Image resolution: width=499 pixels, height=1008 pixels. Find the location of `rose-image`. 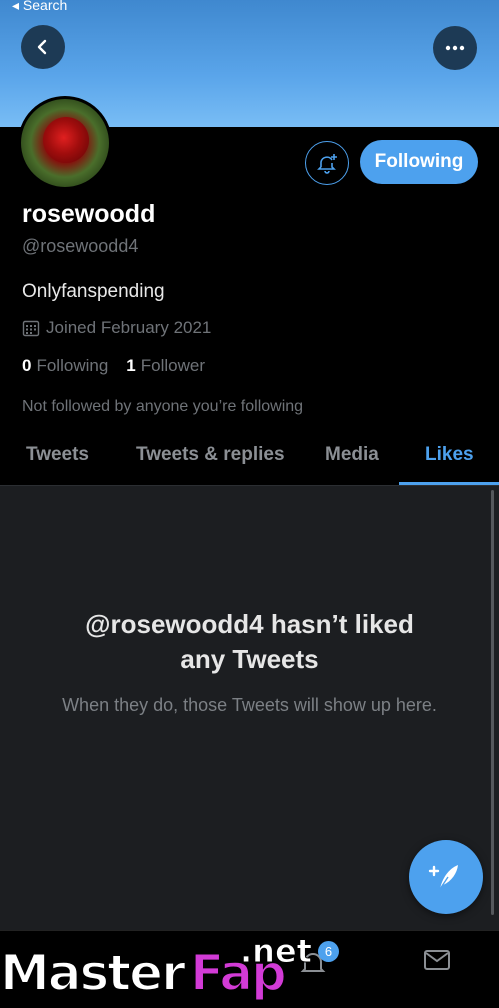

rose-image is located at coordinates (66, 140).